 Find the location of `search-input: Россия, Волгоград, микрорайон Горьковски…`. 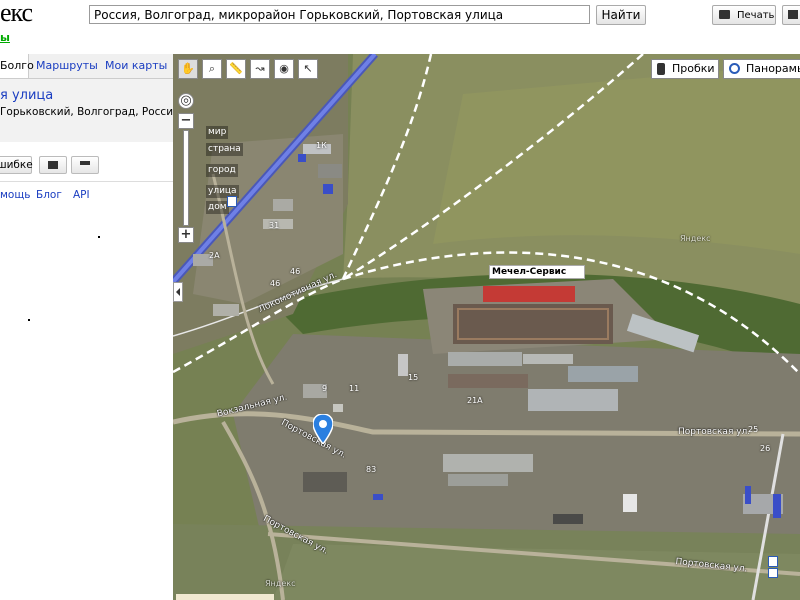

search-input: Россия, Волгоград, микрорайон Горьковски… is located at coordinates (339, 14).